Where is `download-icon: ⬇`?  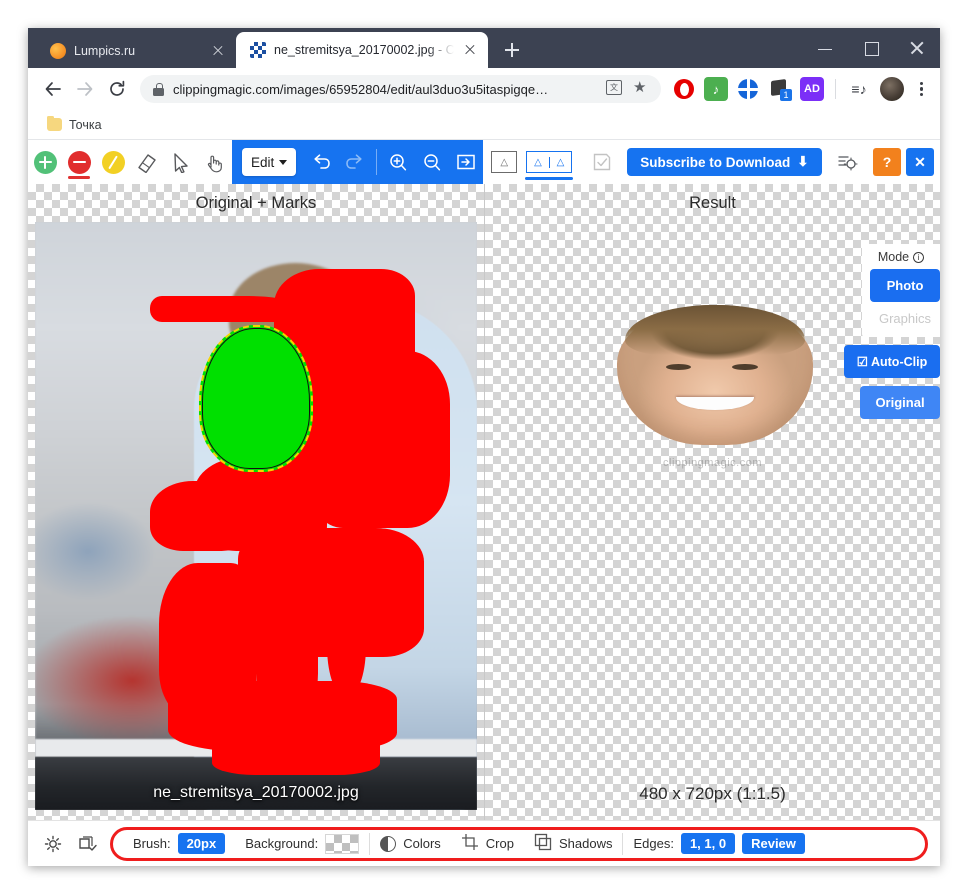
download-icon: ⬇ is located at coordinates (803, 161).